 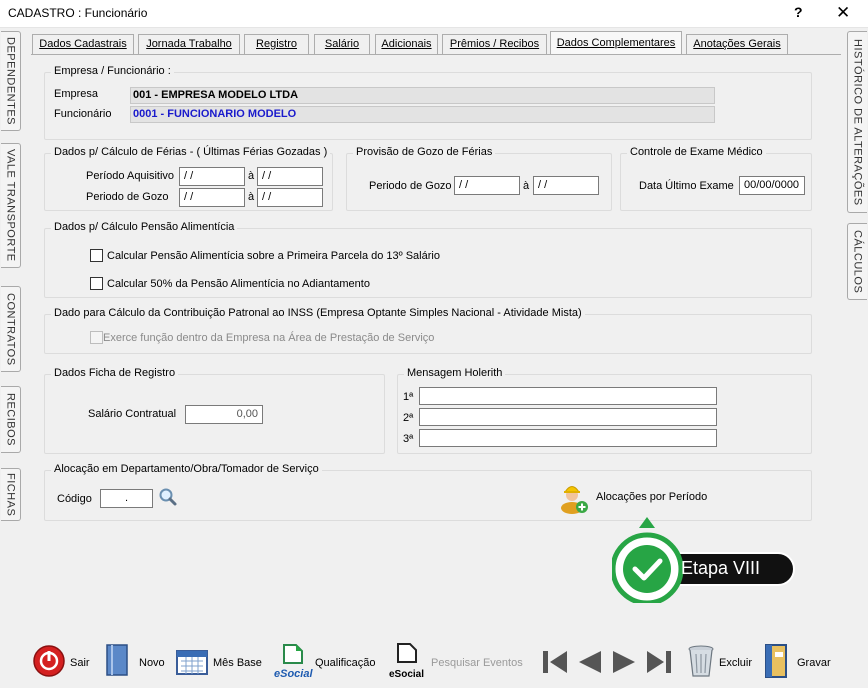 What do you see at coordinates (422, 95) in the screenshot?
I see `empresa-field: 001 - EMPRESA MODELO LTDA` at bounding box center [422, 95].